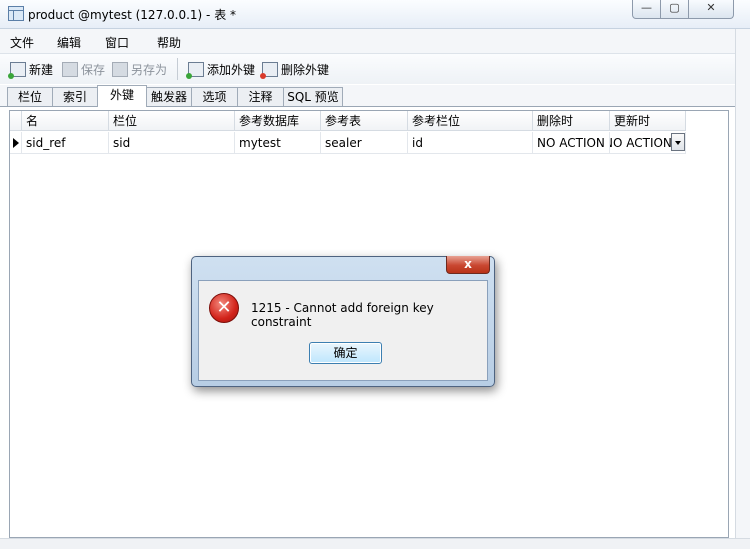  I want to click on new-button: 新建, so click(31, 69).